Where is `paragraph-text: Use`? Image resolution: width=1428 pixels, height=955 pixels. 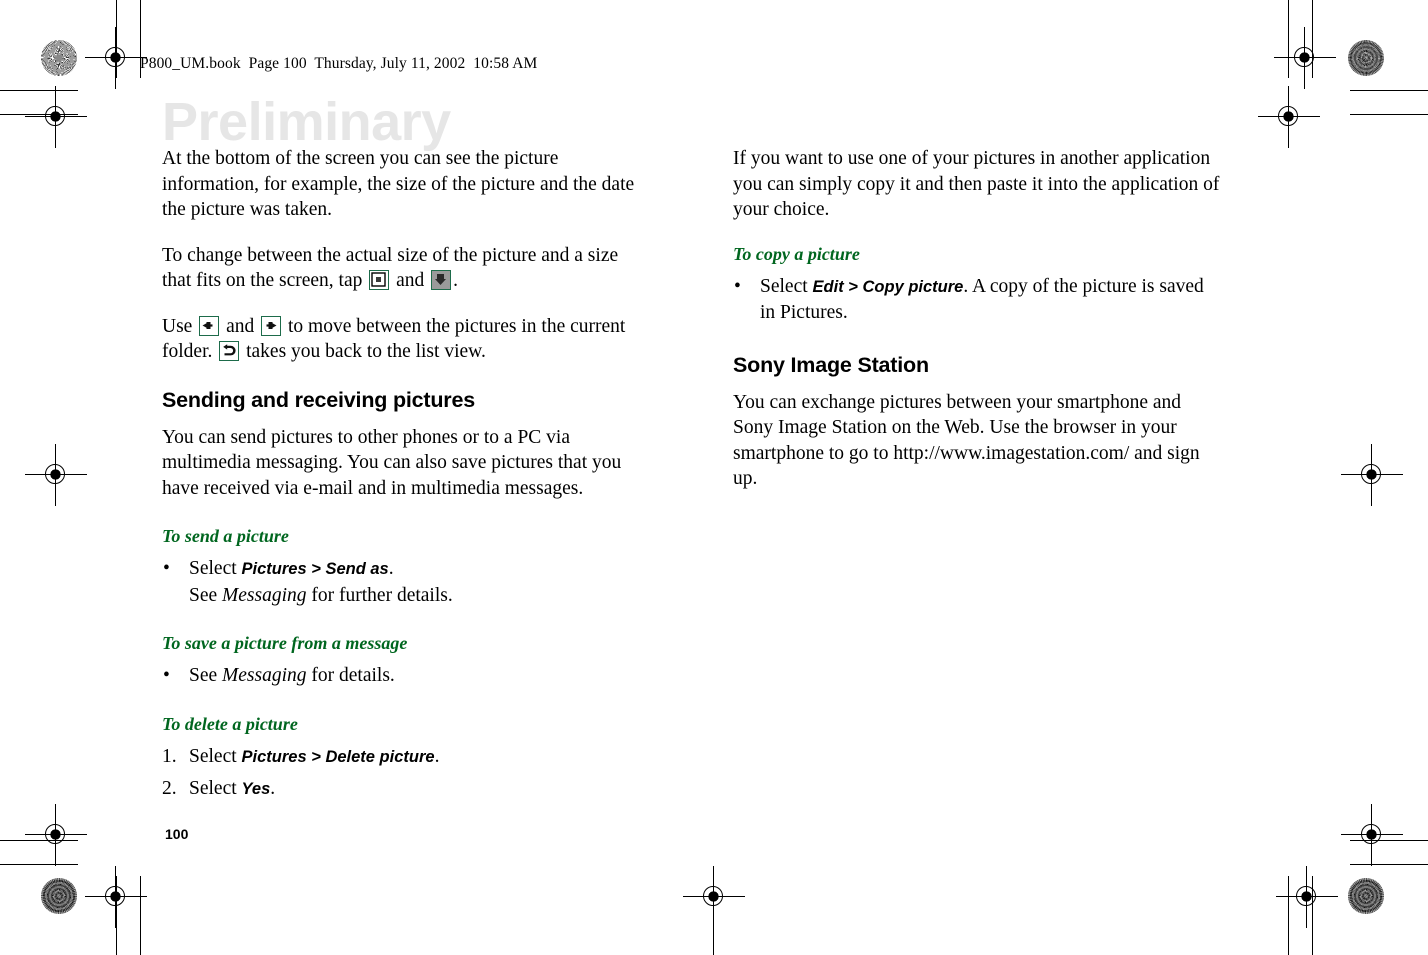
paragraph-text: Use is located at coordinates (180, 326).